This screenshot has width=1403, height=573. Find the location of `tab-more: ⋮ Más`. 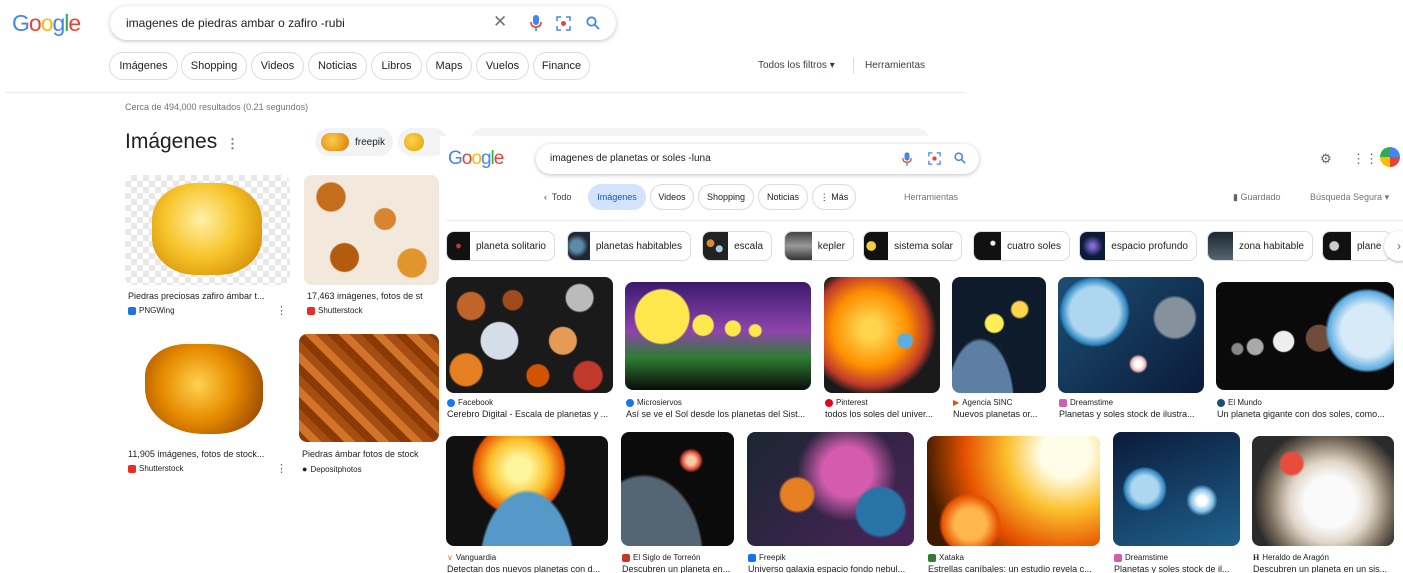

tab-more: ⋮ Más is located at coordinates (834, 197).